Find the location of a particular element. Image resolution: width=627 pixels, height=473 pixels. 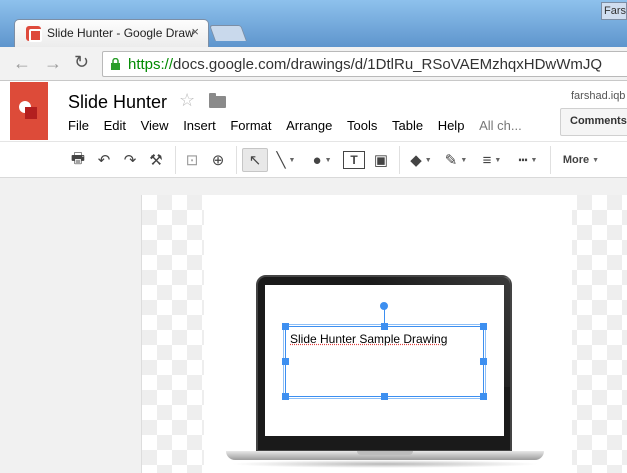

line-dash-icon: ┅ is located at coordinates (523, 160).